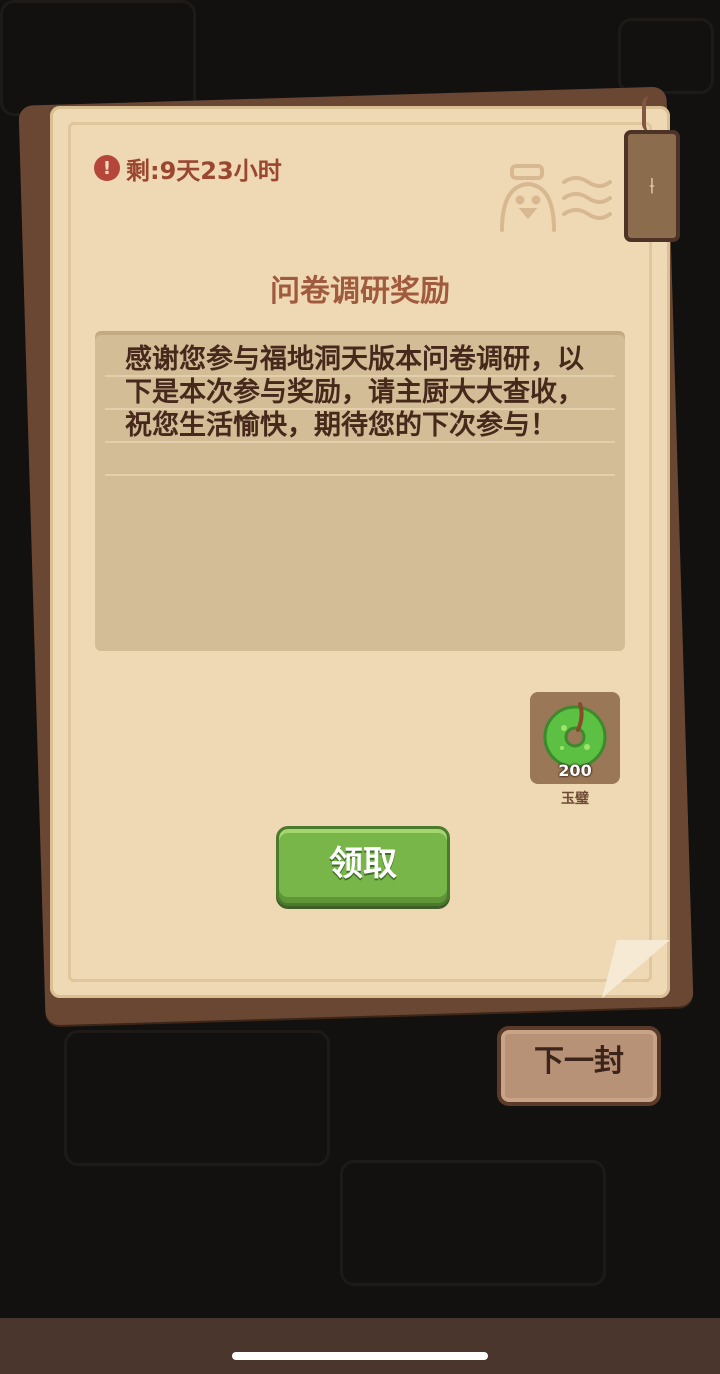 Image resolution: width=720 pixels, height=1374 pixels. I want to click on home-indicator, so click(360, 1356).